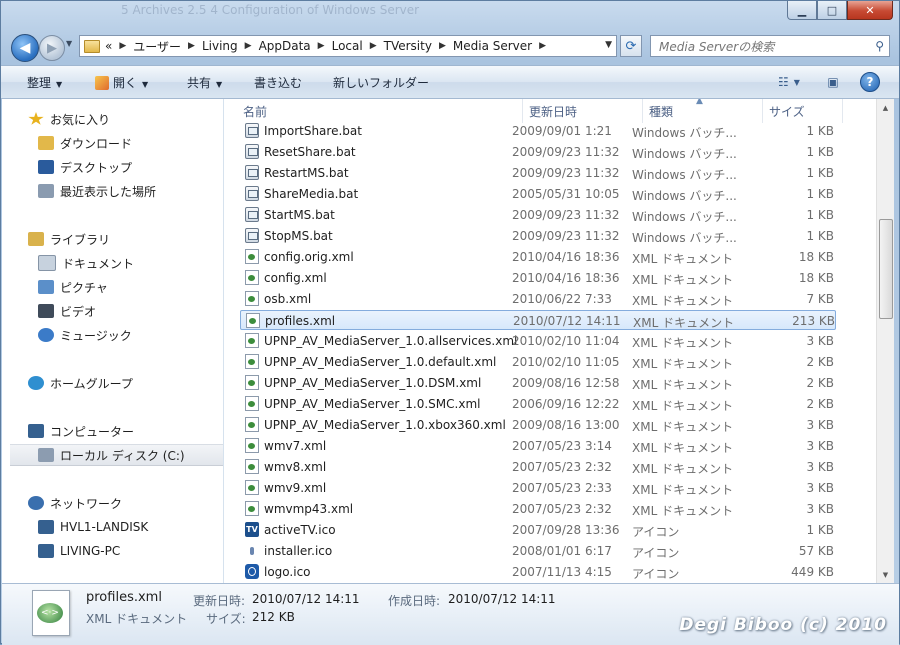 The width and height of the screenshot is (900, 645). What do you see at coordinates (380, 111) in the screenshot?
I see `column-header-name: 名前` at bounding box center [380, 111].